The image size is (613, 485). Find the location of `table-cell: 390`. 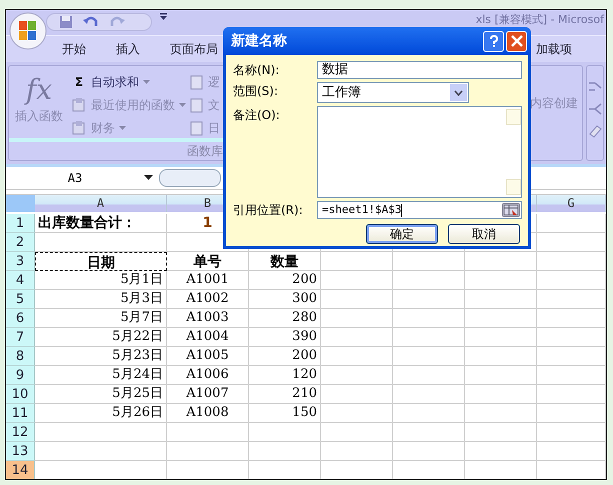

table-cell: 390 is located at coordinates (285, 337).